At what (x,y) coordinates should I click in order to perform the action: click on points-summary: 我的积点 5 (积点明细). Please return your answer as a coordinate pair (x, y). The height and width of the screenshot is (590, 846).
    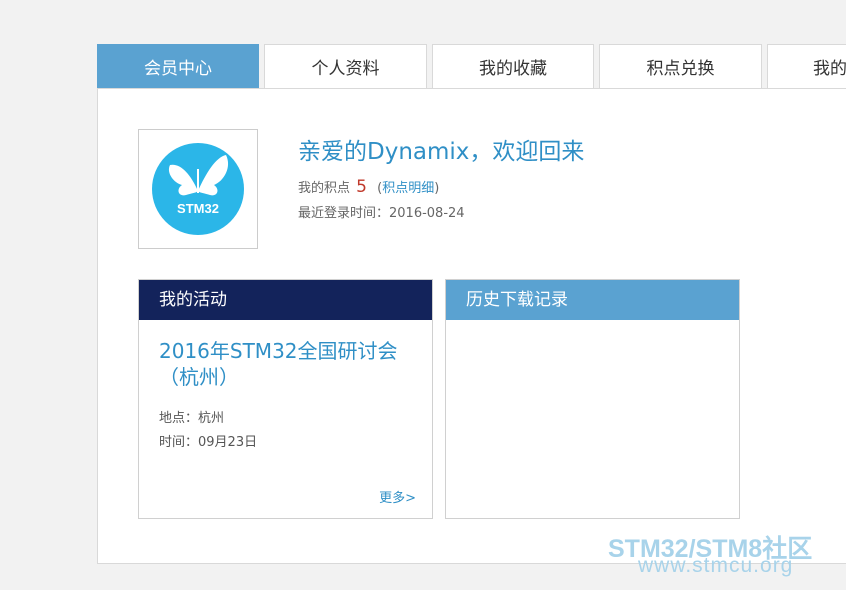
    Looking at the image, I should click on (368, 187).